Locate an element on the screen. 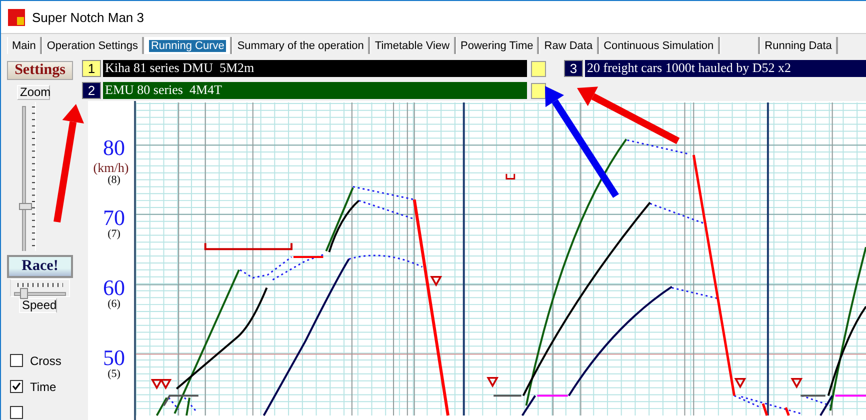 The height and width of the screenshot is (420, 866). axis-label: 70 is located at coordinates (114, 218).